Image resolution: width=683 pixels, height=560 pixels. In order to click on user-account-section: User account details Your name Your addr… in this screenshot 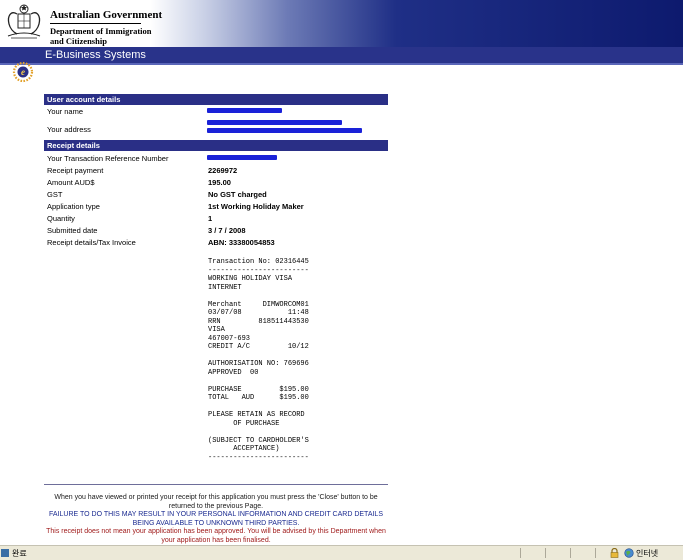, I will do `click(216, 115)`.